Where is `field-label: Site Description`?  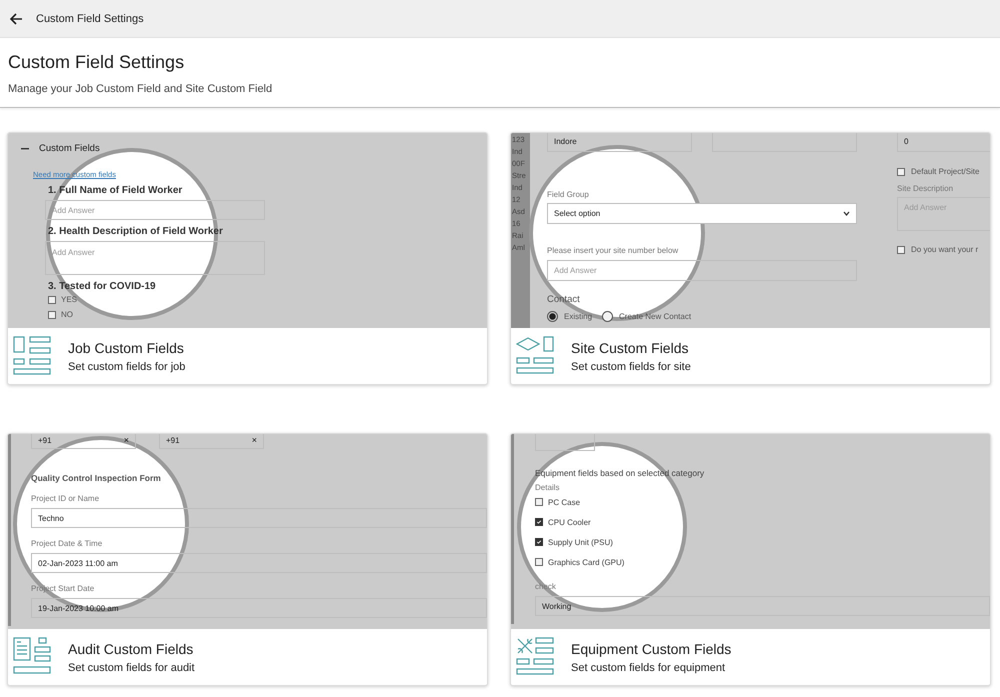
field-label: Site Description is located at coordinates (925, 188).